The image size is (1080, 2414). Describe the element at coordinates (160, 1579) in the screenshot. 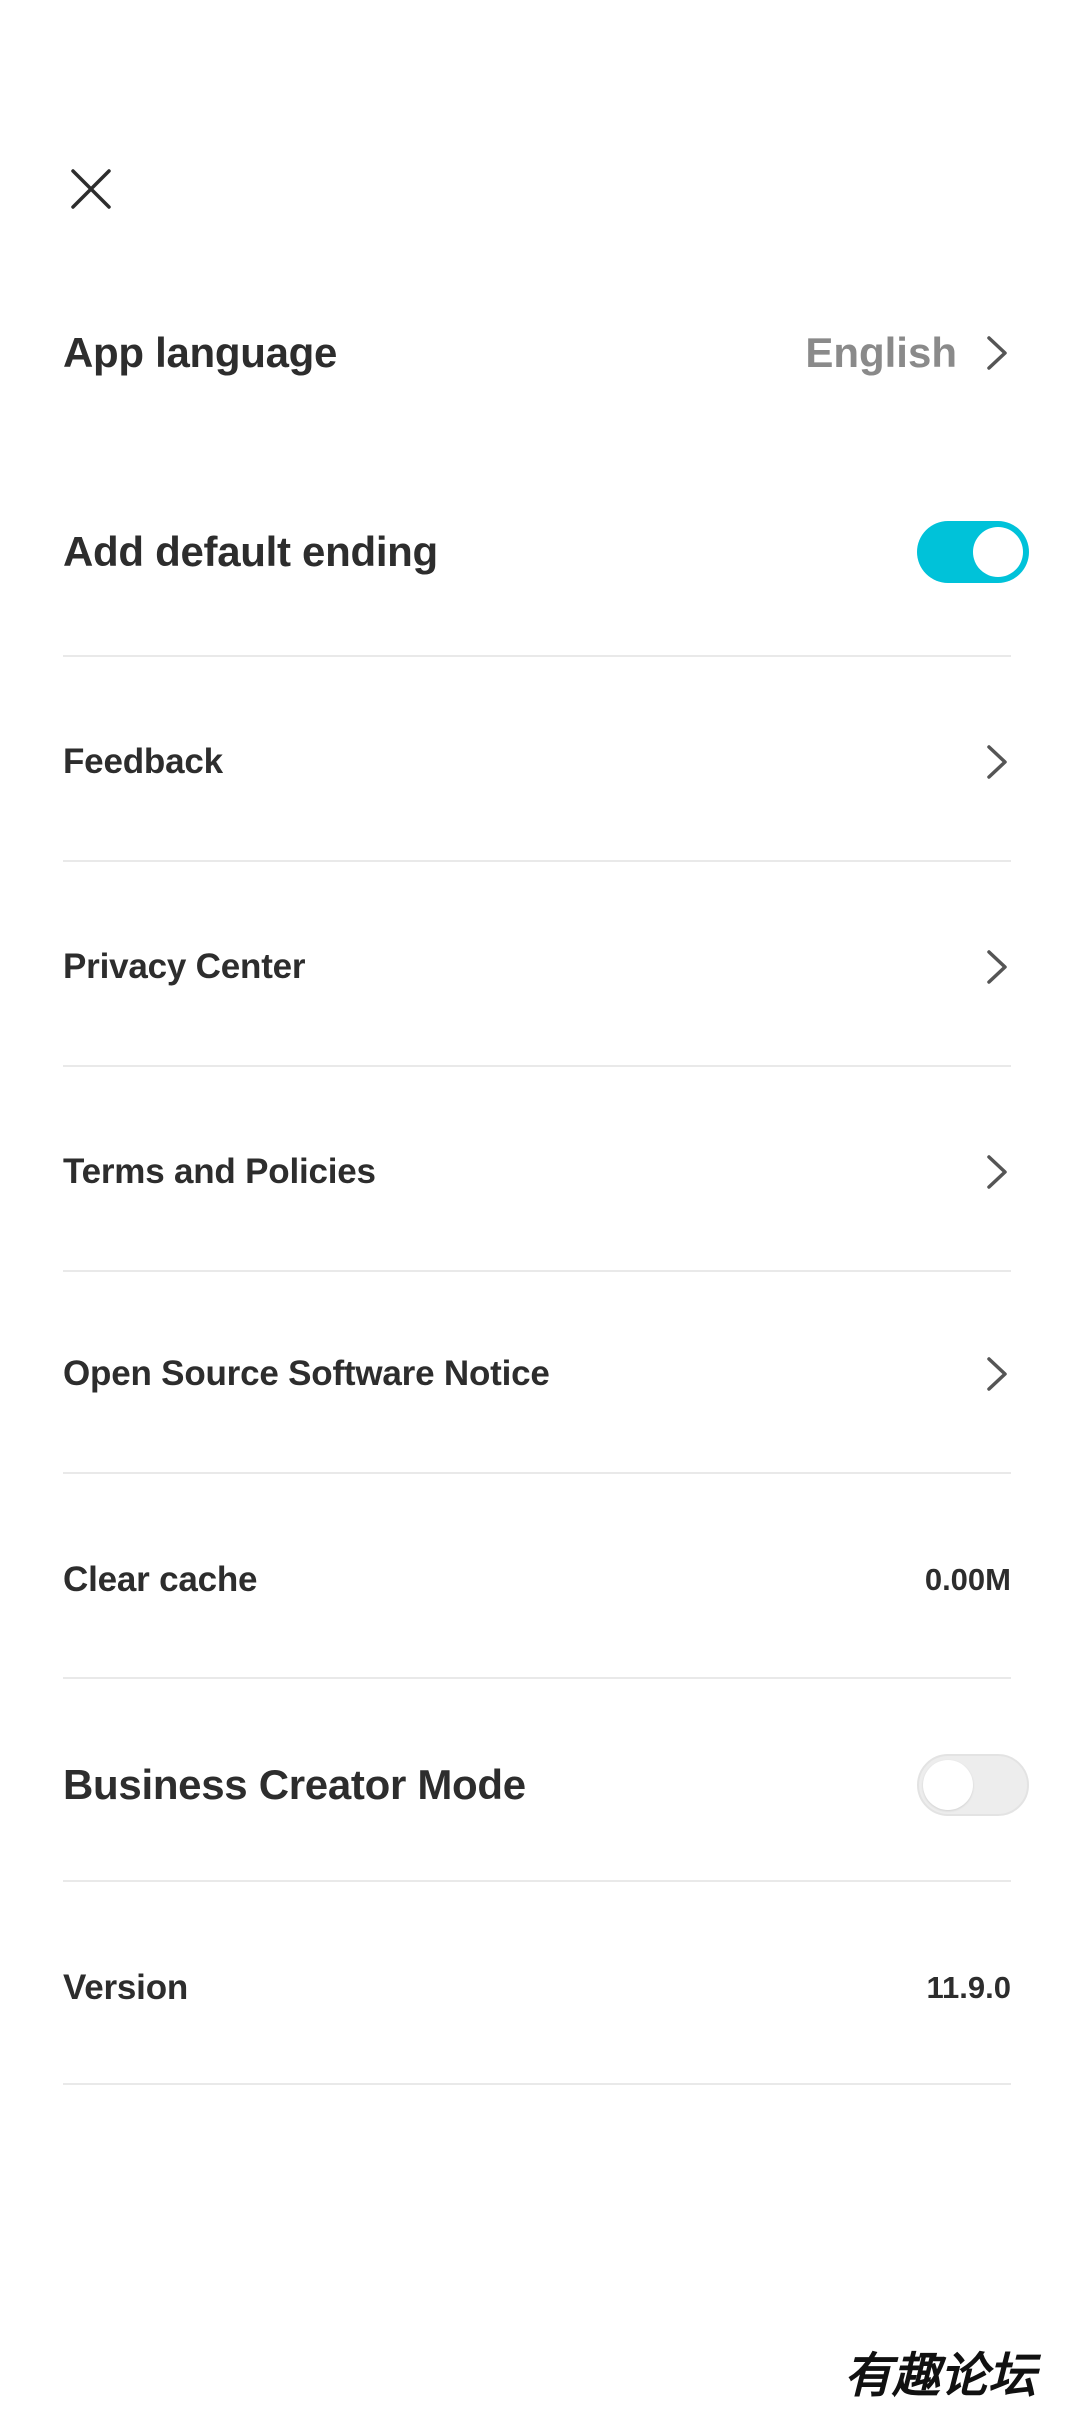

I see `clear-cache-label: Clear cache` at that location.